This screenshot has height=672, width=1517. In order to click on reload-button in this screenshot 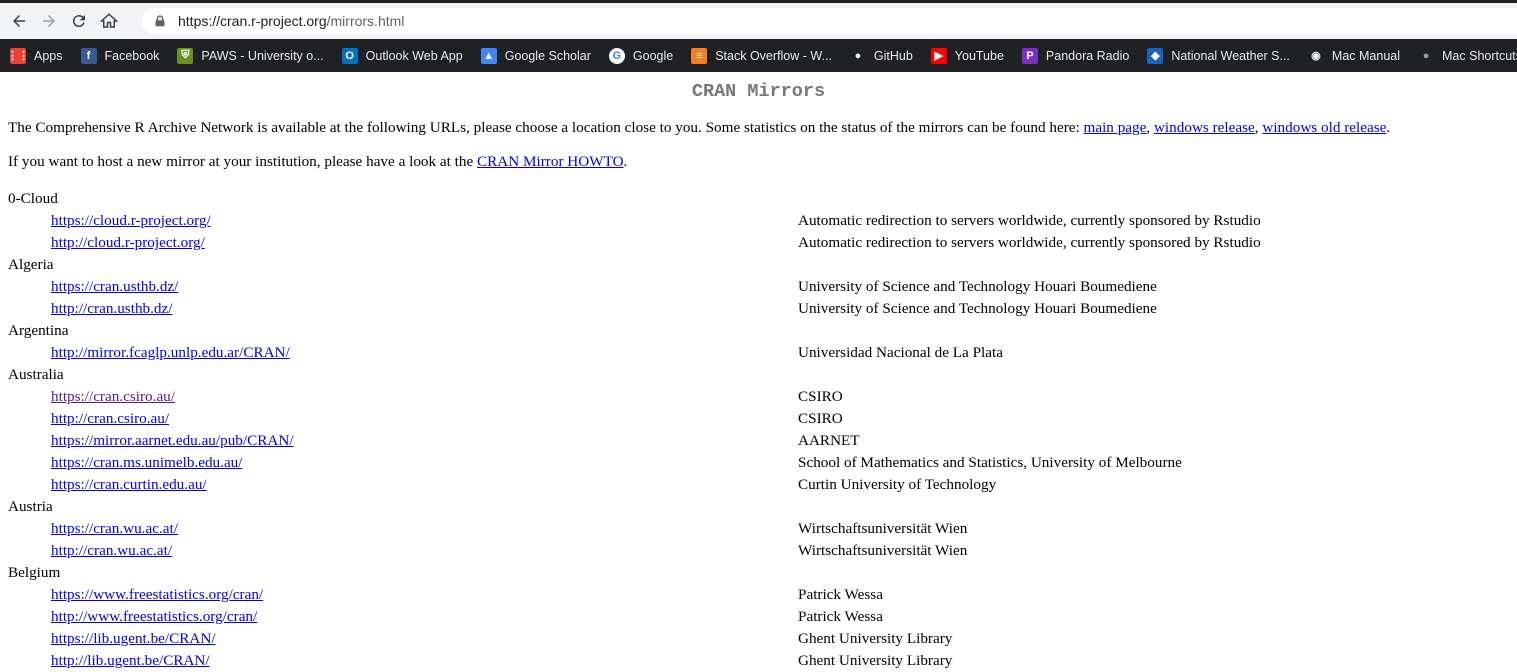, I will do `click(79, 21)`.